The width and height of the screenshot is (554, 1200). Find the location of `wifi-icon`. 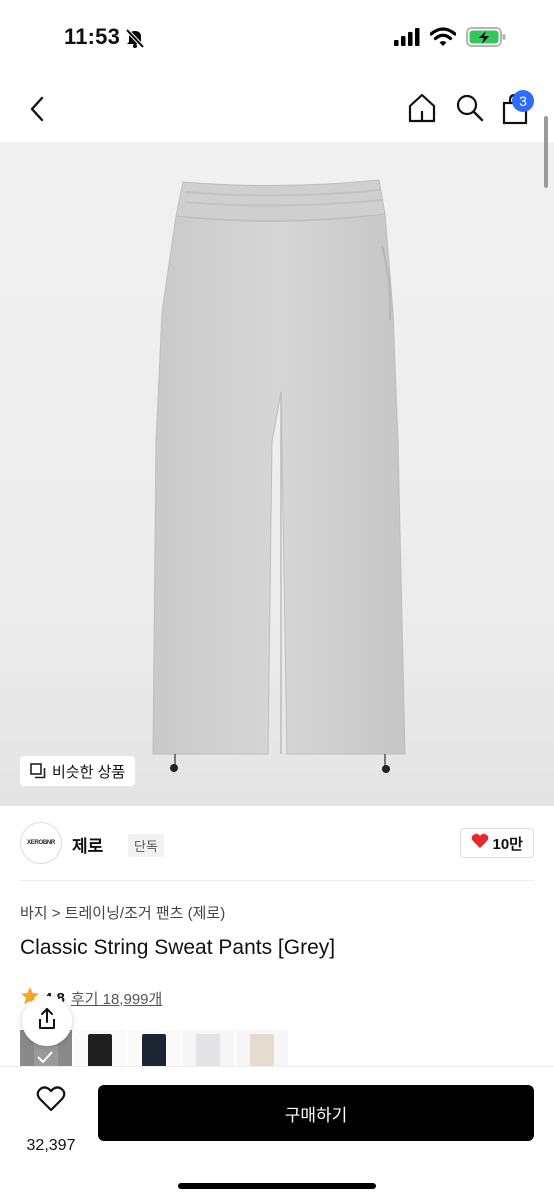

wifi-icon is located at coordinates (443, 39).